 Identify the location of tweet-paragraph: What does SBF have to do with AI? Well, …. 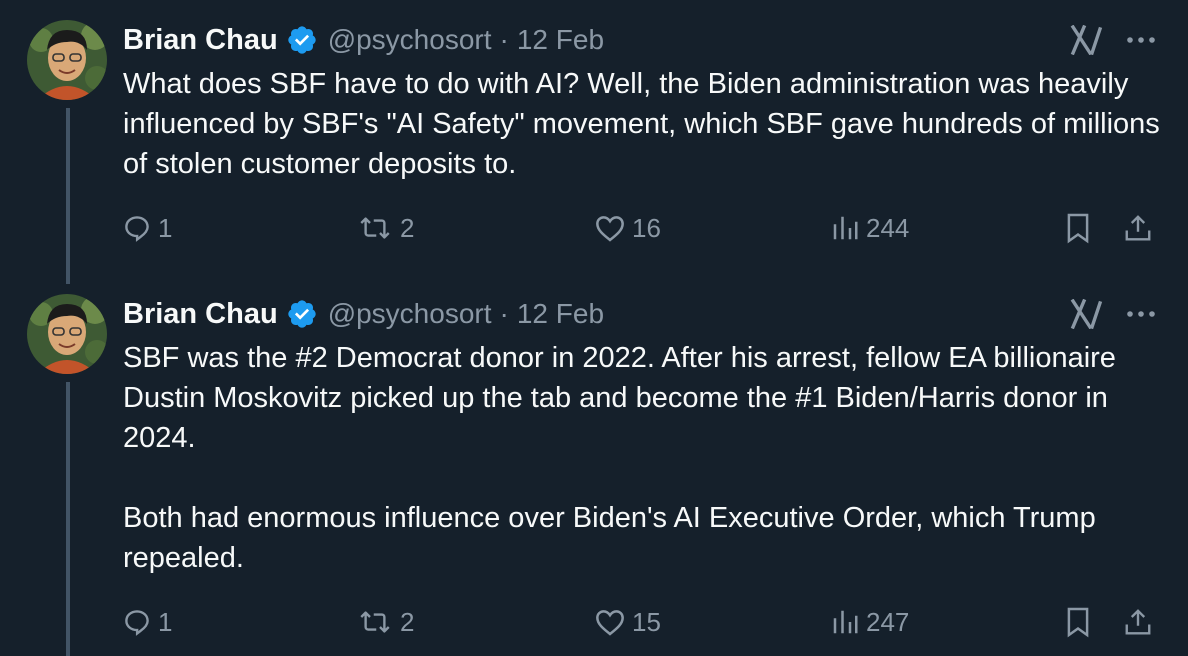
(641, 124).